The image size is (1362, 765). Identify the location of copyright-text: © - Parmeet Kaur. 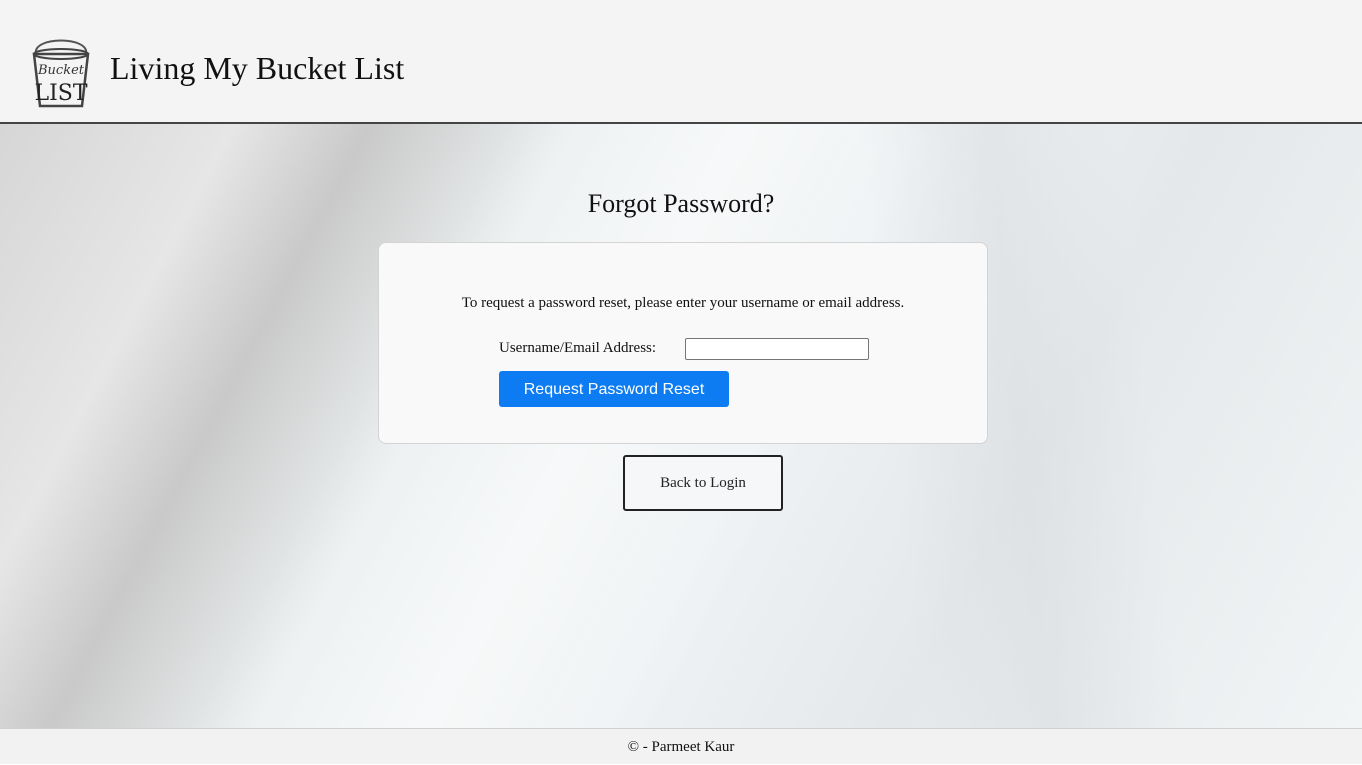
(681, 747).